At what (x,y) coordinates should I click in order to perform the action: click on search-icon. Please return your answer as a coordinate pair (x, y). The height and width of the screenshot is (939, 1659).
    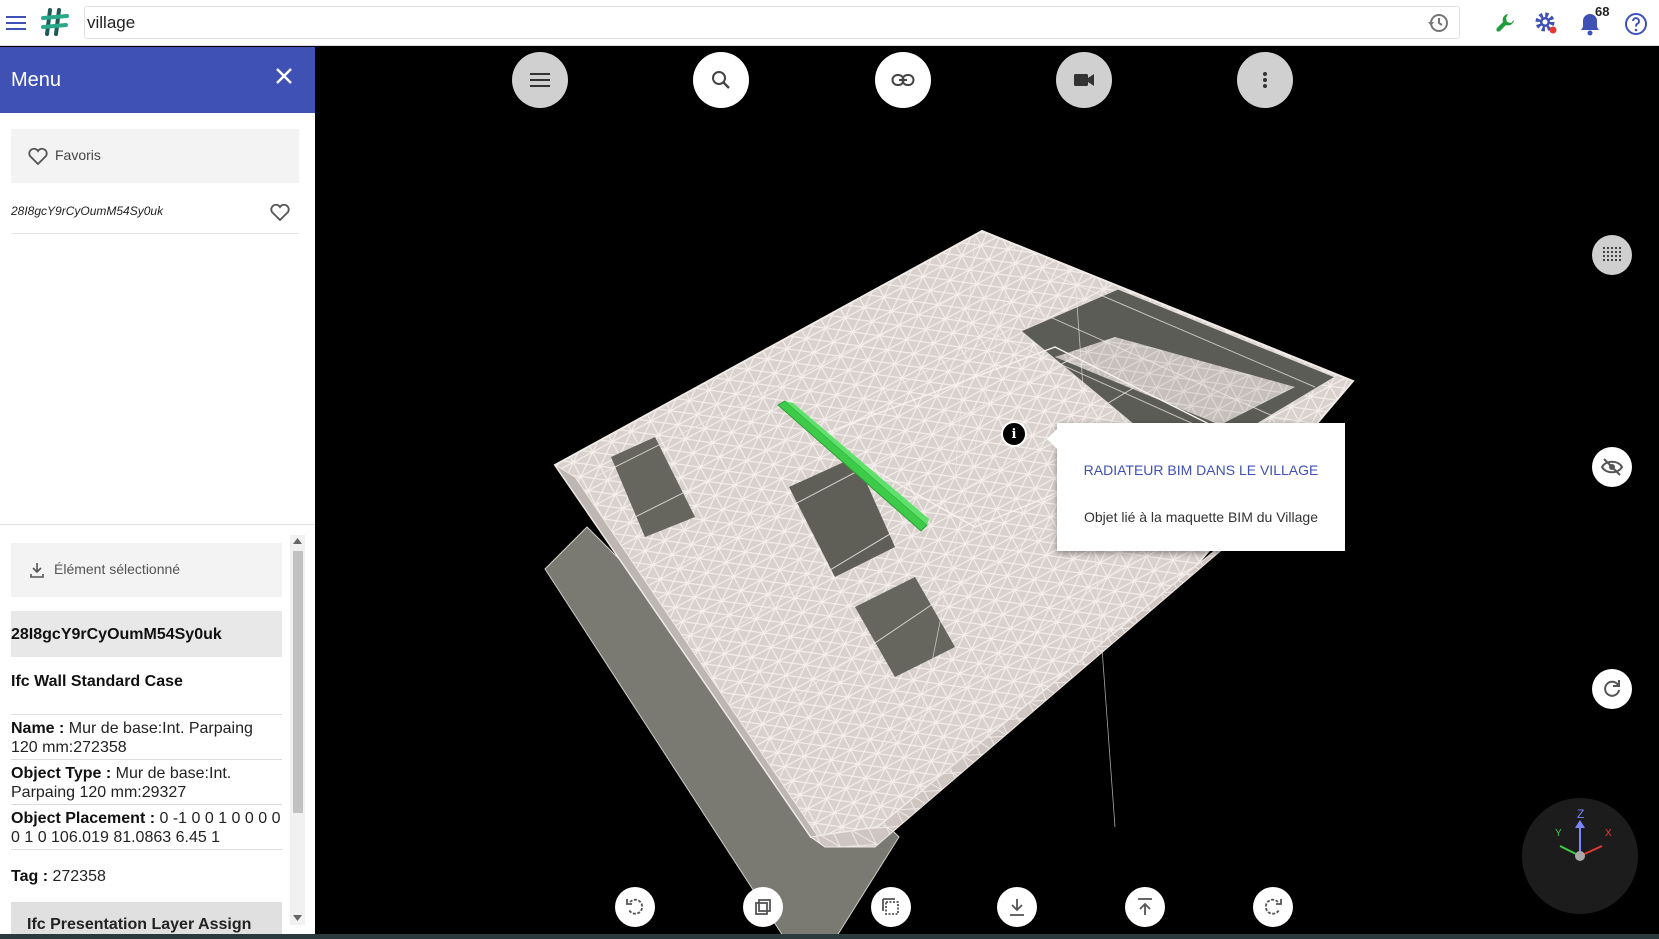
    Looking at the image, I should click on (721, 80).